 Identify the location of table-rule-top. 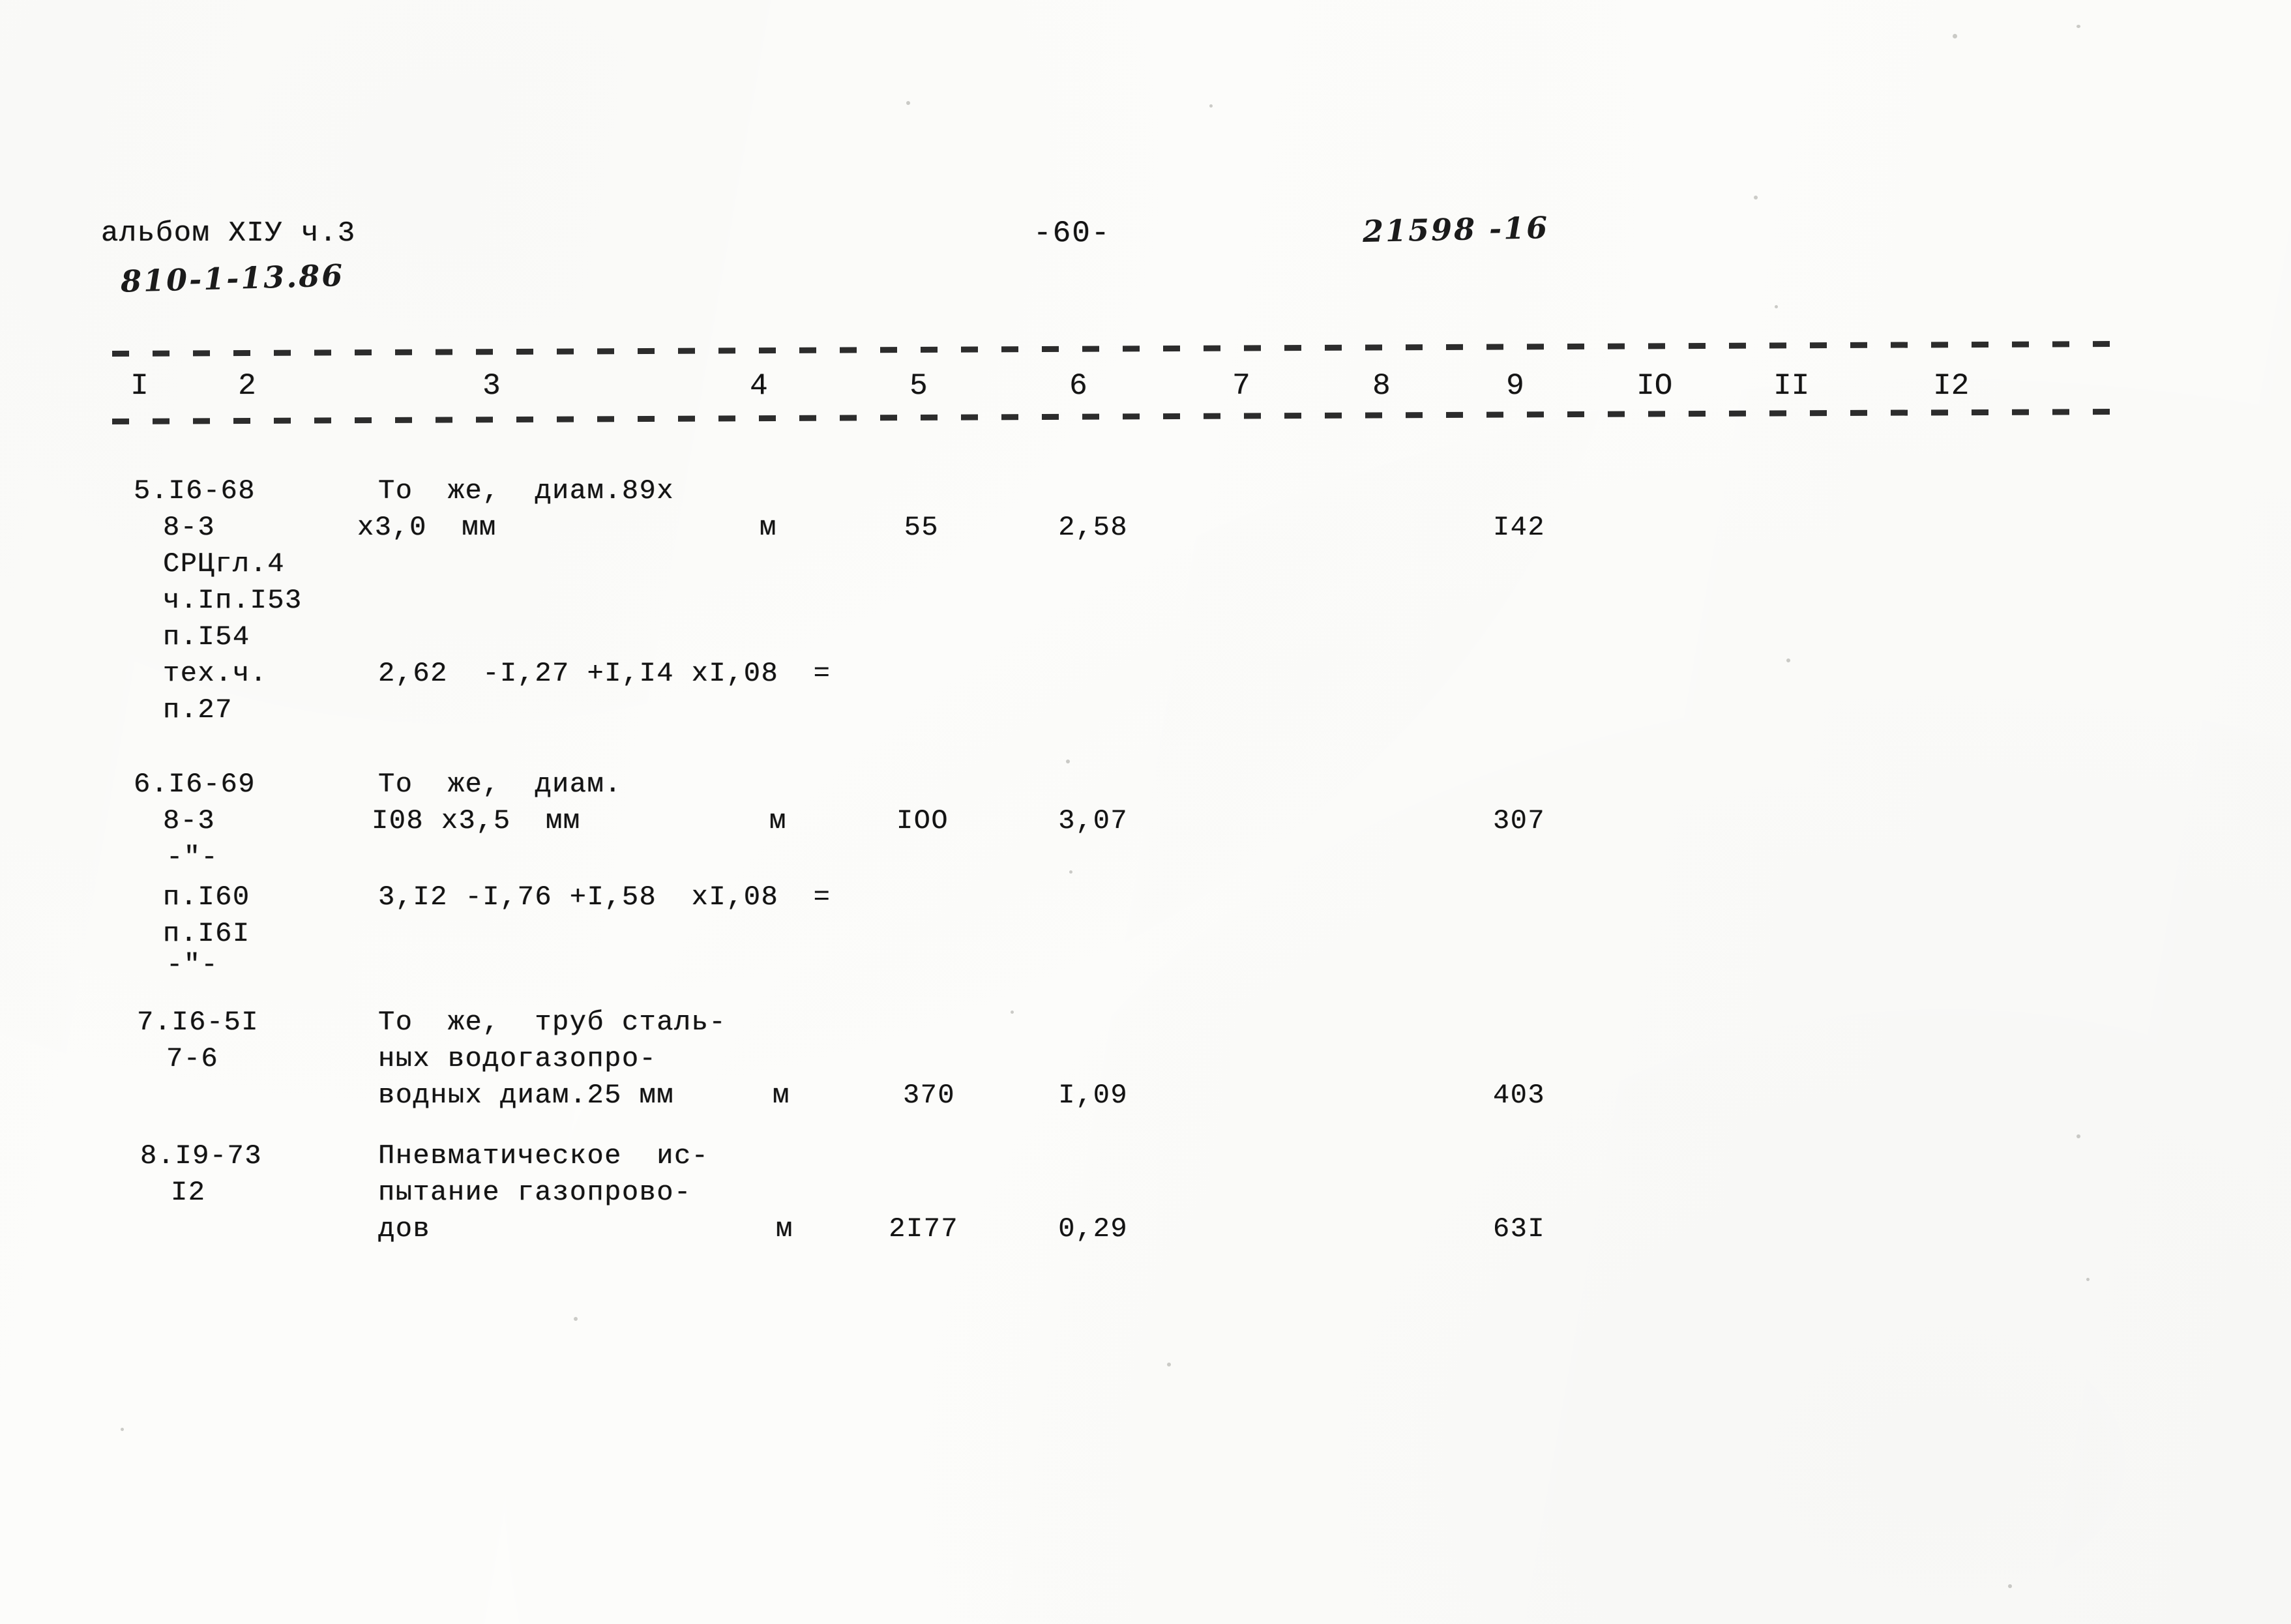
(1119, 348).